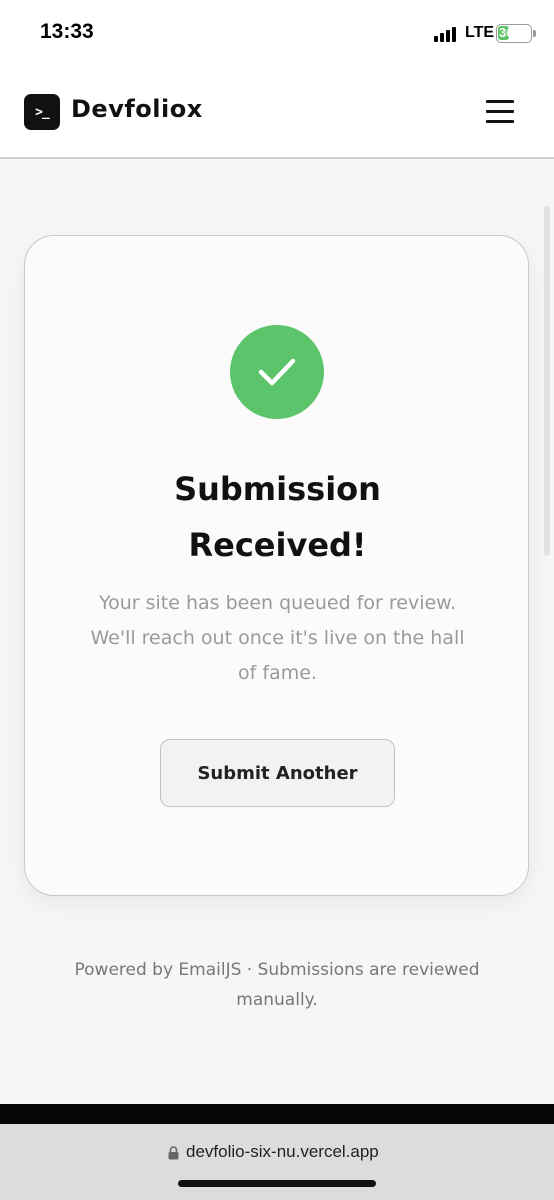 The height and width of the screenshot is (1200, 554). What do you see at coordinates (277, 517) in the screenshot?
I see `success-title: Submission Received!` at bounding box center [277, 517].